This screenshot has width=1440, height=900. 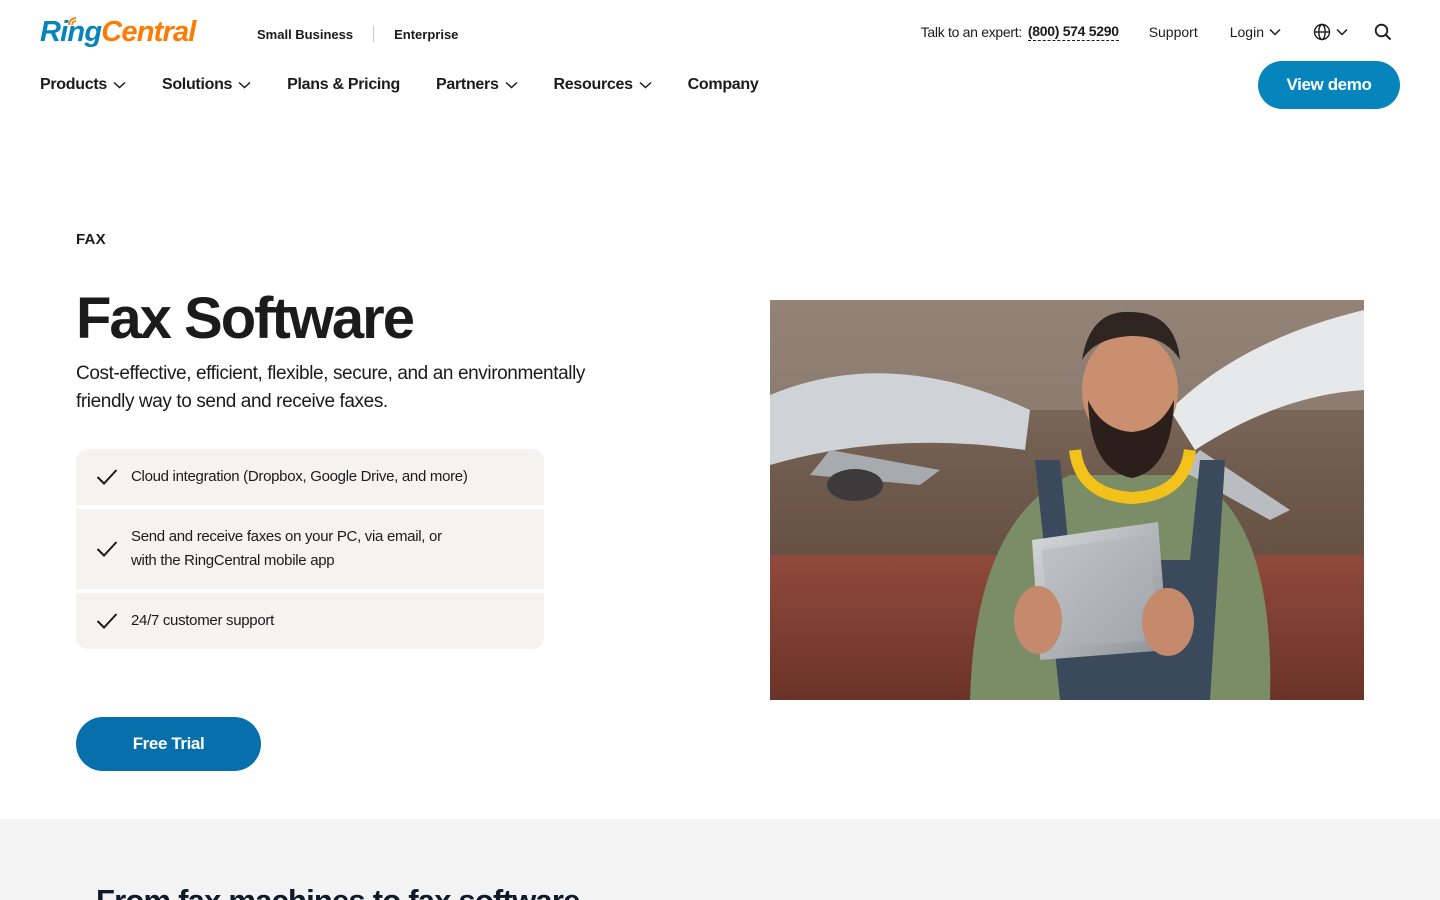 I want to click on free-trial-button: Free Trial, so click(x=168, y=744).